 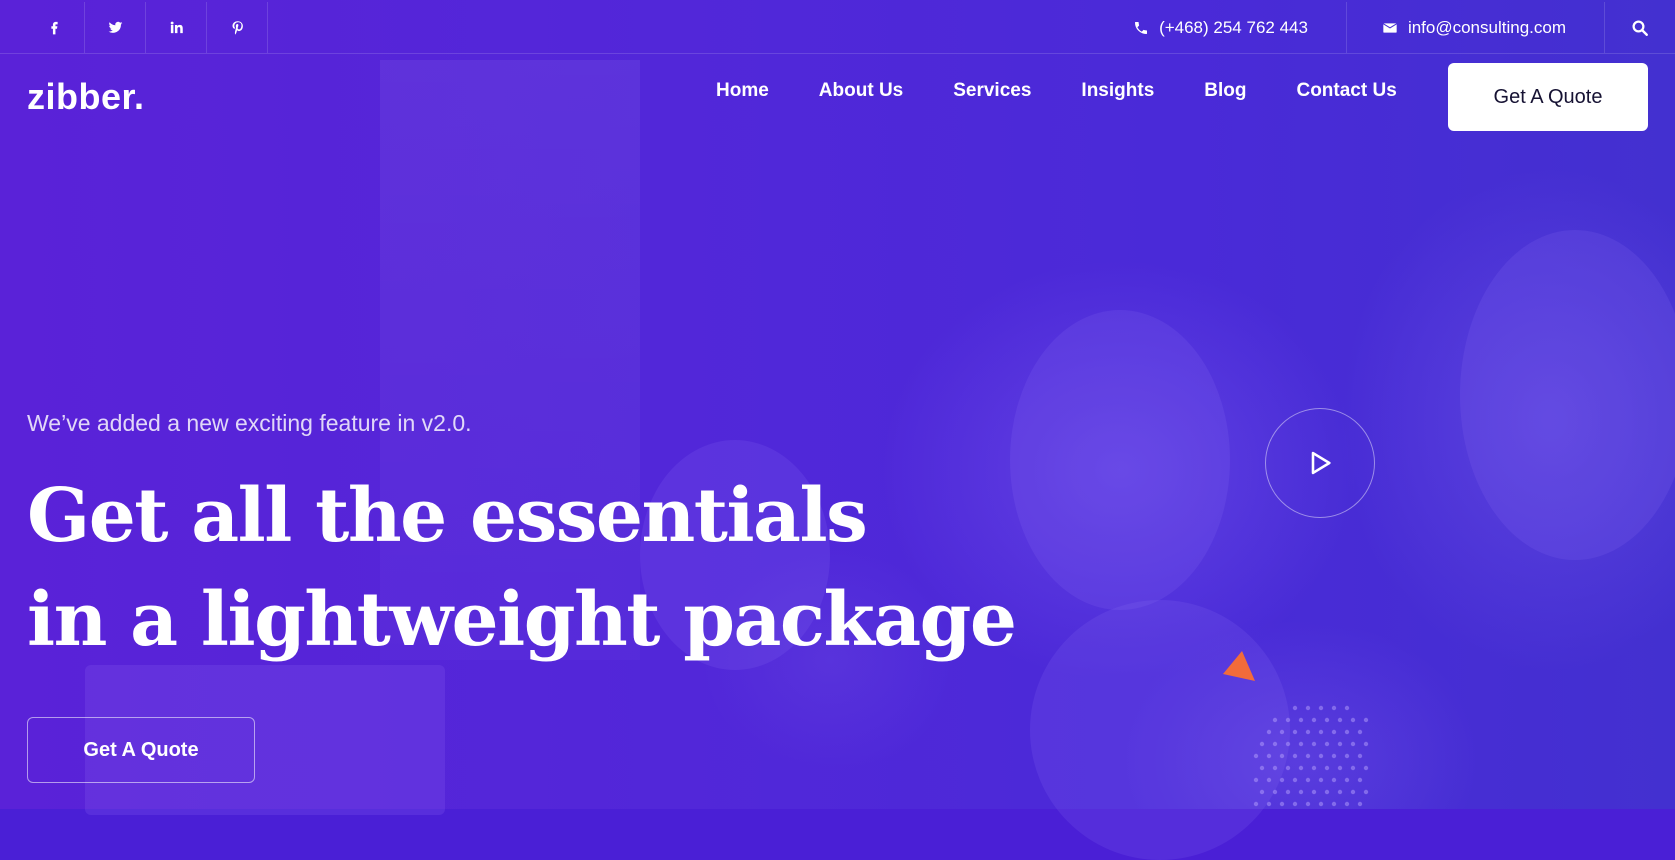 I want to click on email-address: info@consulting.com, so click(x=1486, y=27).